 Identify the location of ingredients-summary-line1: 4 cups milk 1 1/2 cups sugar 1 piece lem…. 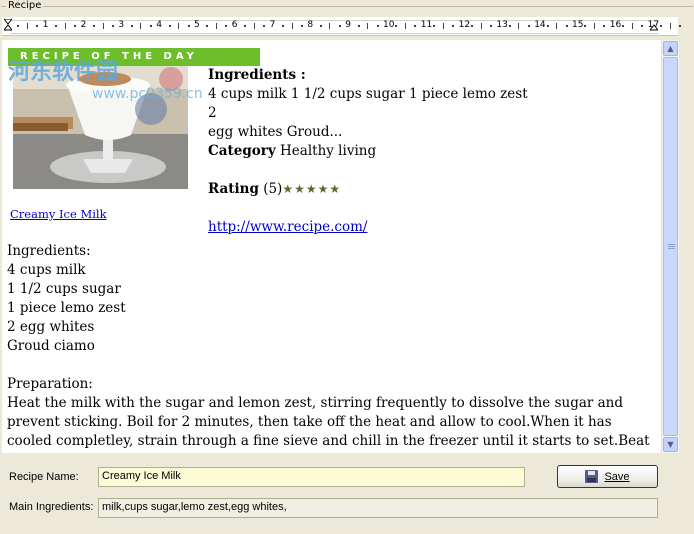
(368, 103).